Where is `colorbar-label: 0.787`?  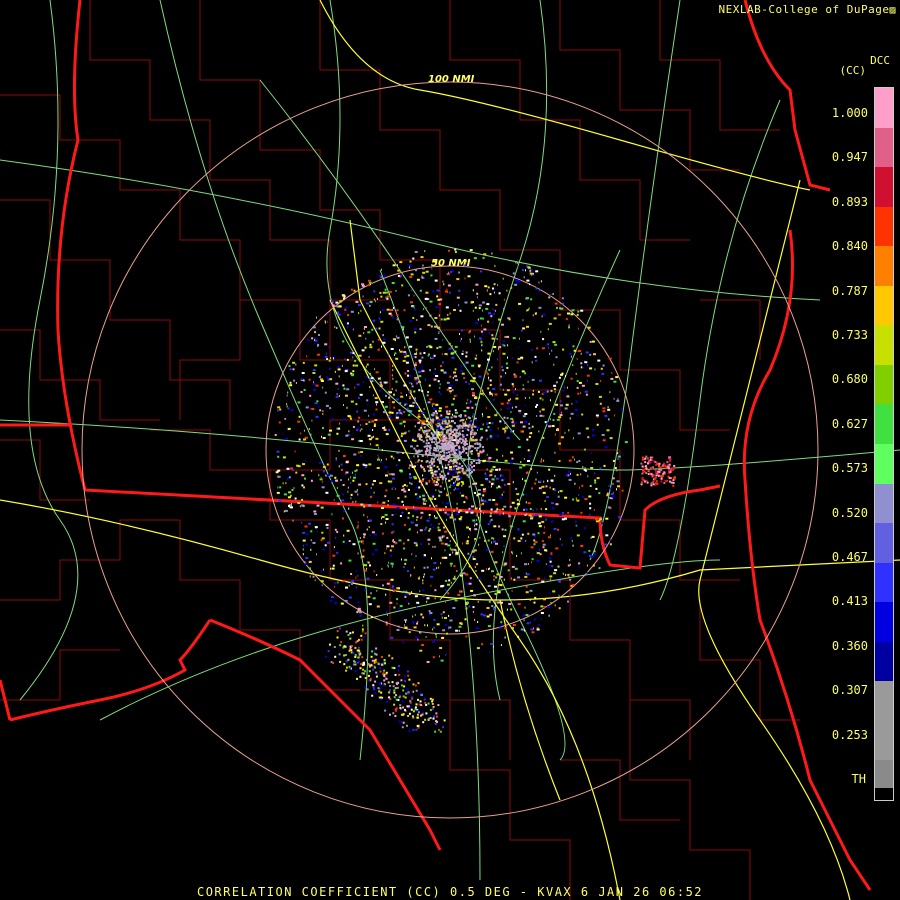
colorbar-label: 0.787 is located at coordinates (849, 290).